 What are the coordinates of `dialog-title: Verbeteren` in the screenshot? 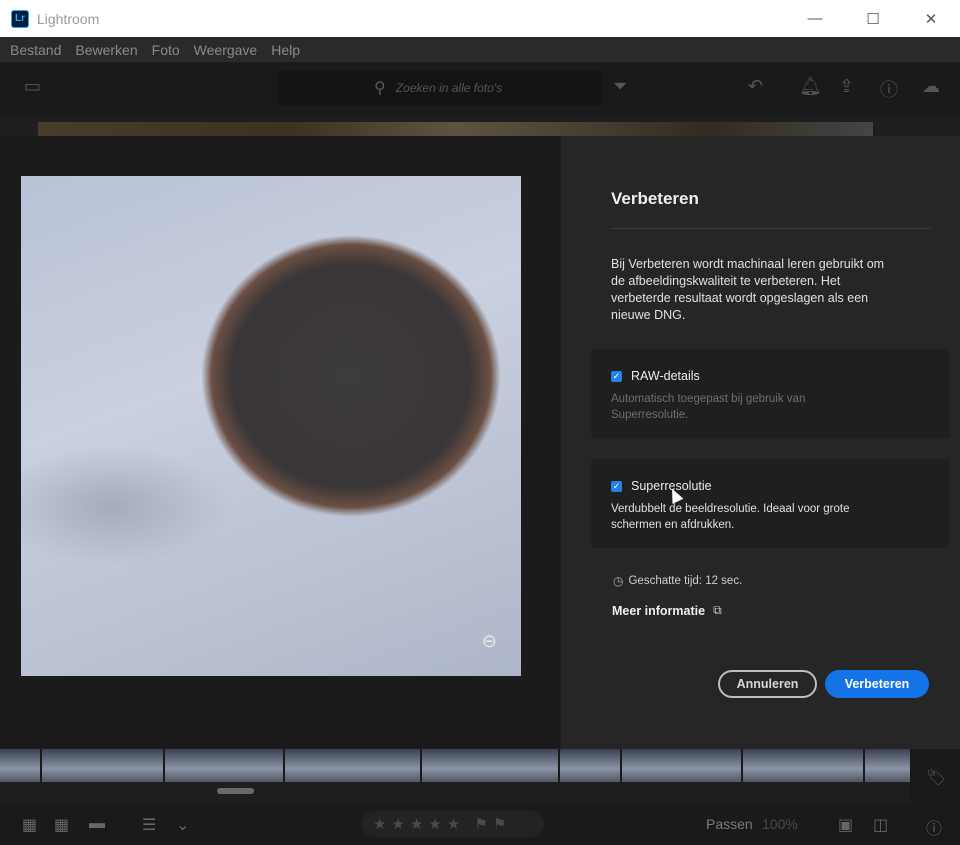 It's located at (655, 198).